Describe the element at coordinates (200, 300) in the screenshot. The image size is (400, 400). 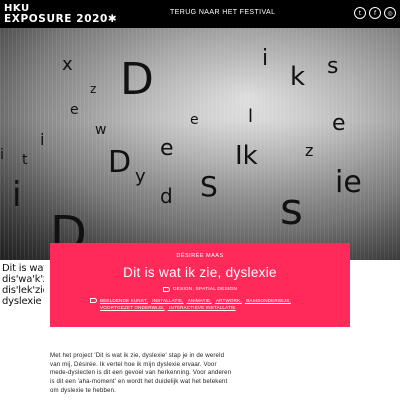
I see `tag-link: ANIMATIE,` at that location.